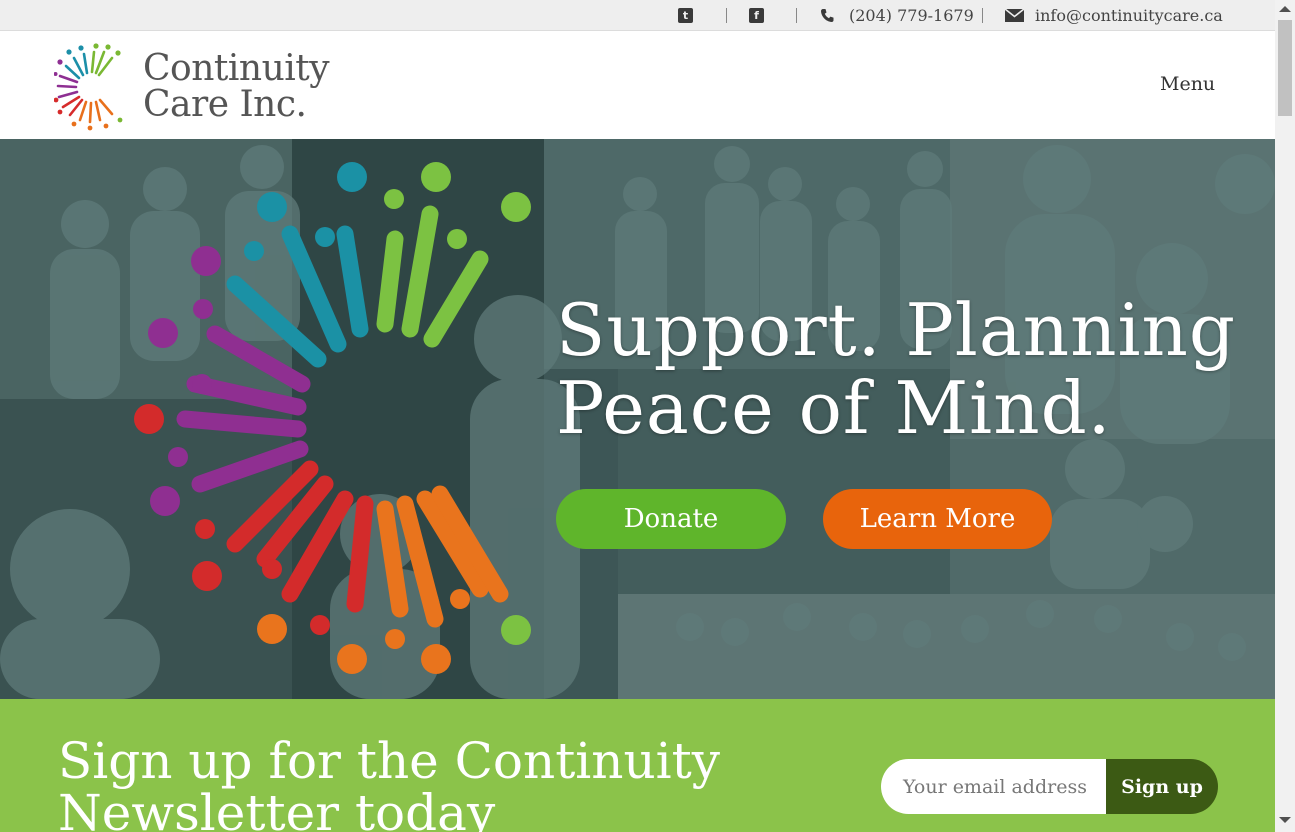 The height and width of the screenshot is (832, 1295). What do you see at coordinates (1285, 68) in the screenshot?
I see `scroll-thumb` at bounding box center [1285, 68].